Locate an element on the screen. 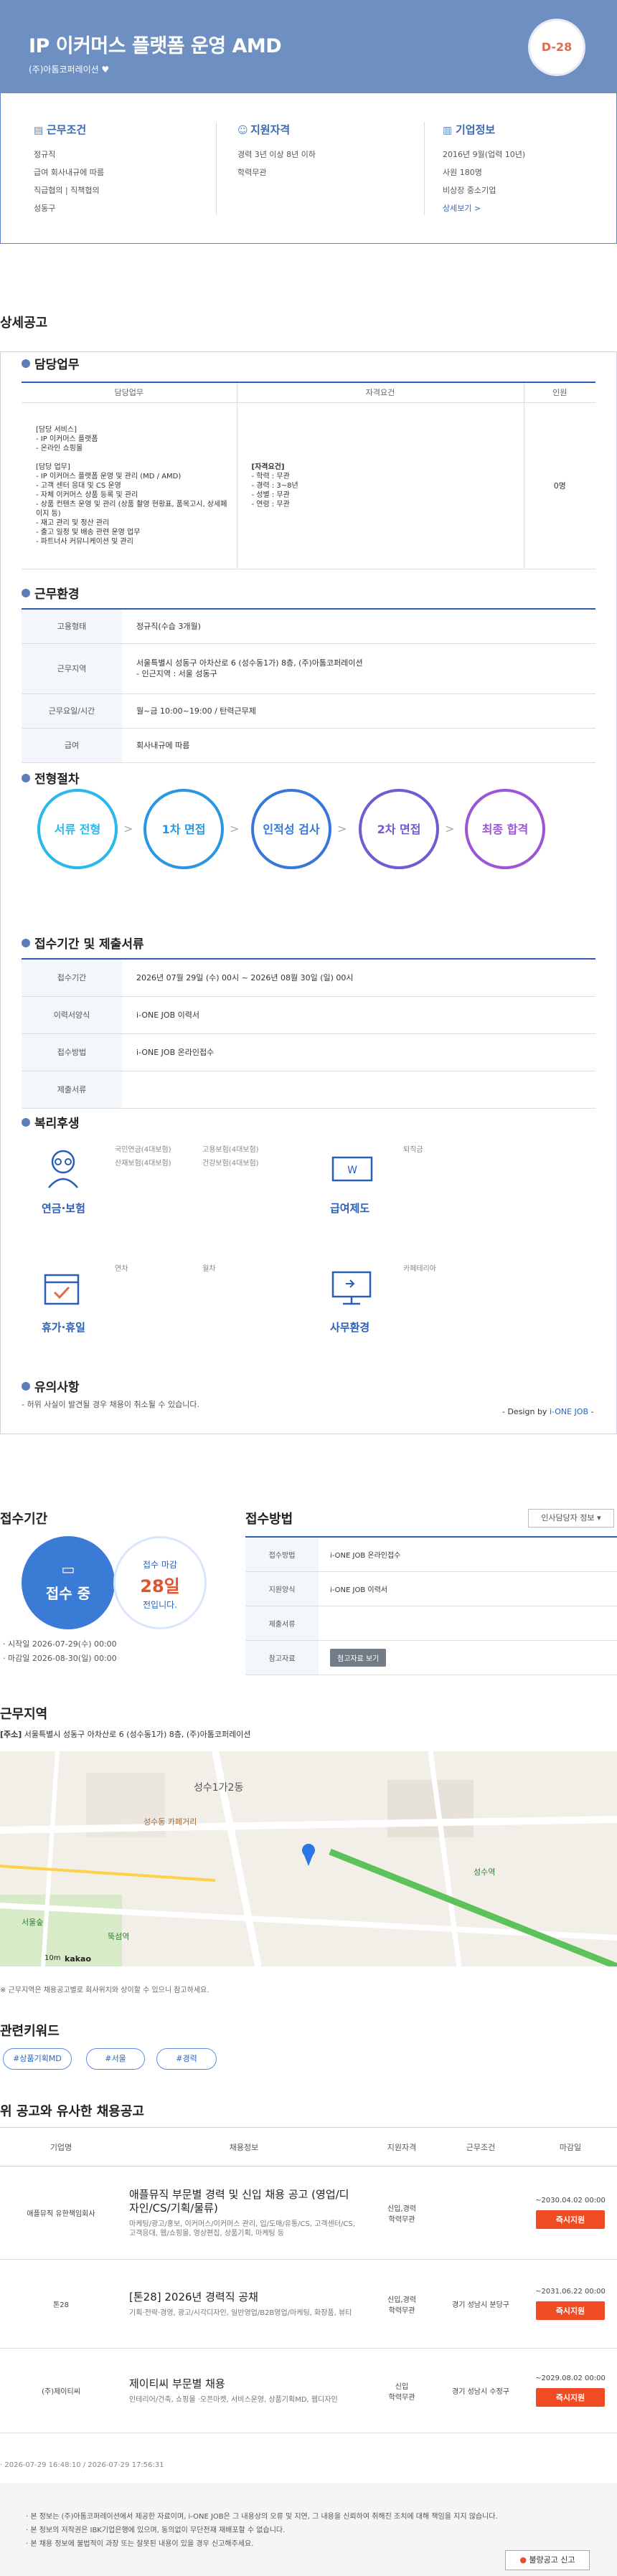  method-label: 제출서류 is located at coordinates (282, 1623).